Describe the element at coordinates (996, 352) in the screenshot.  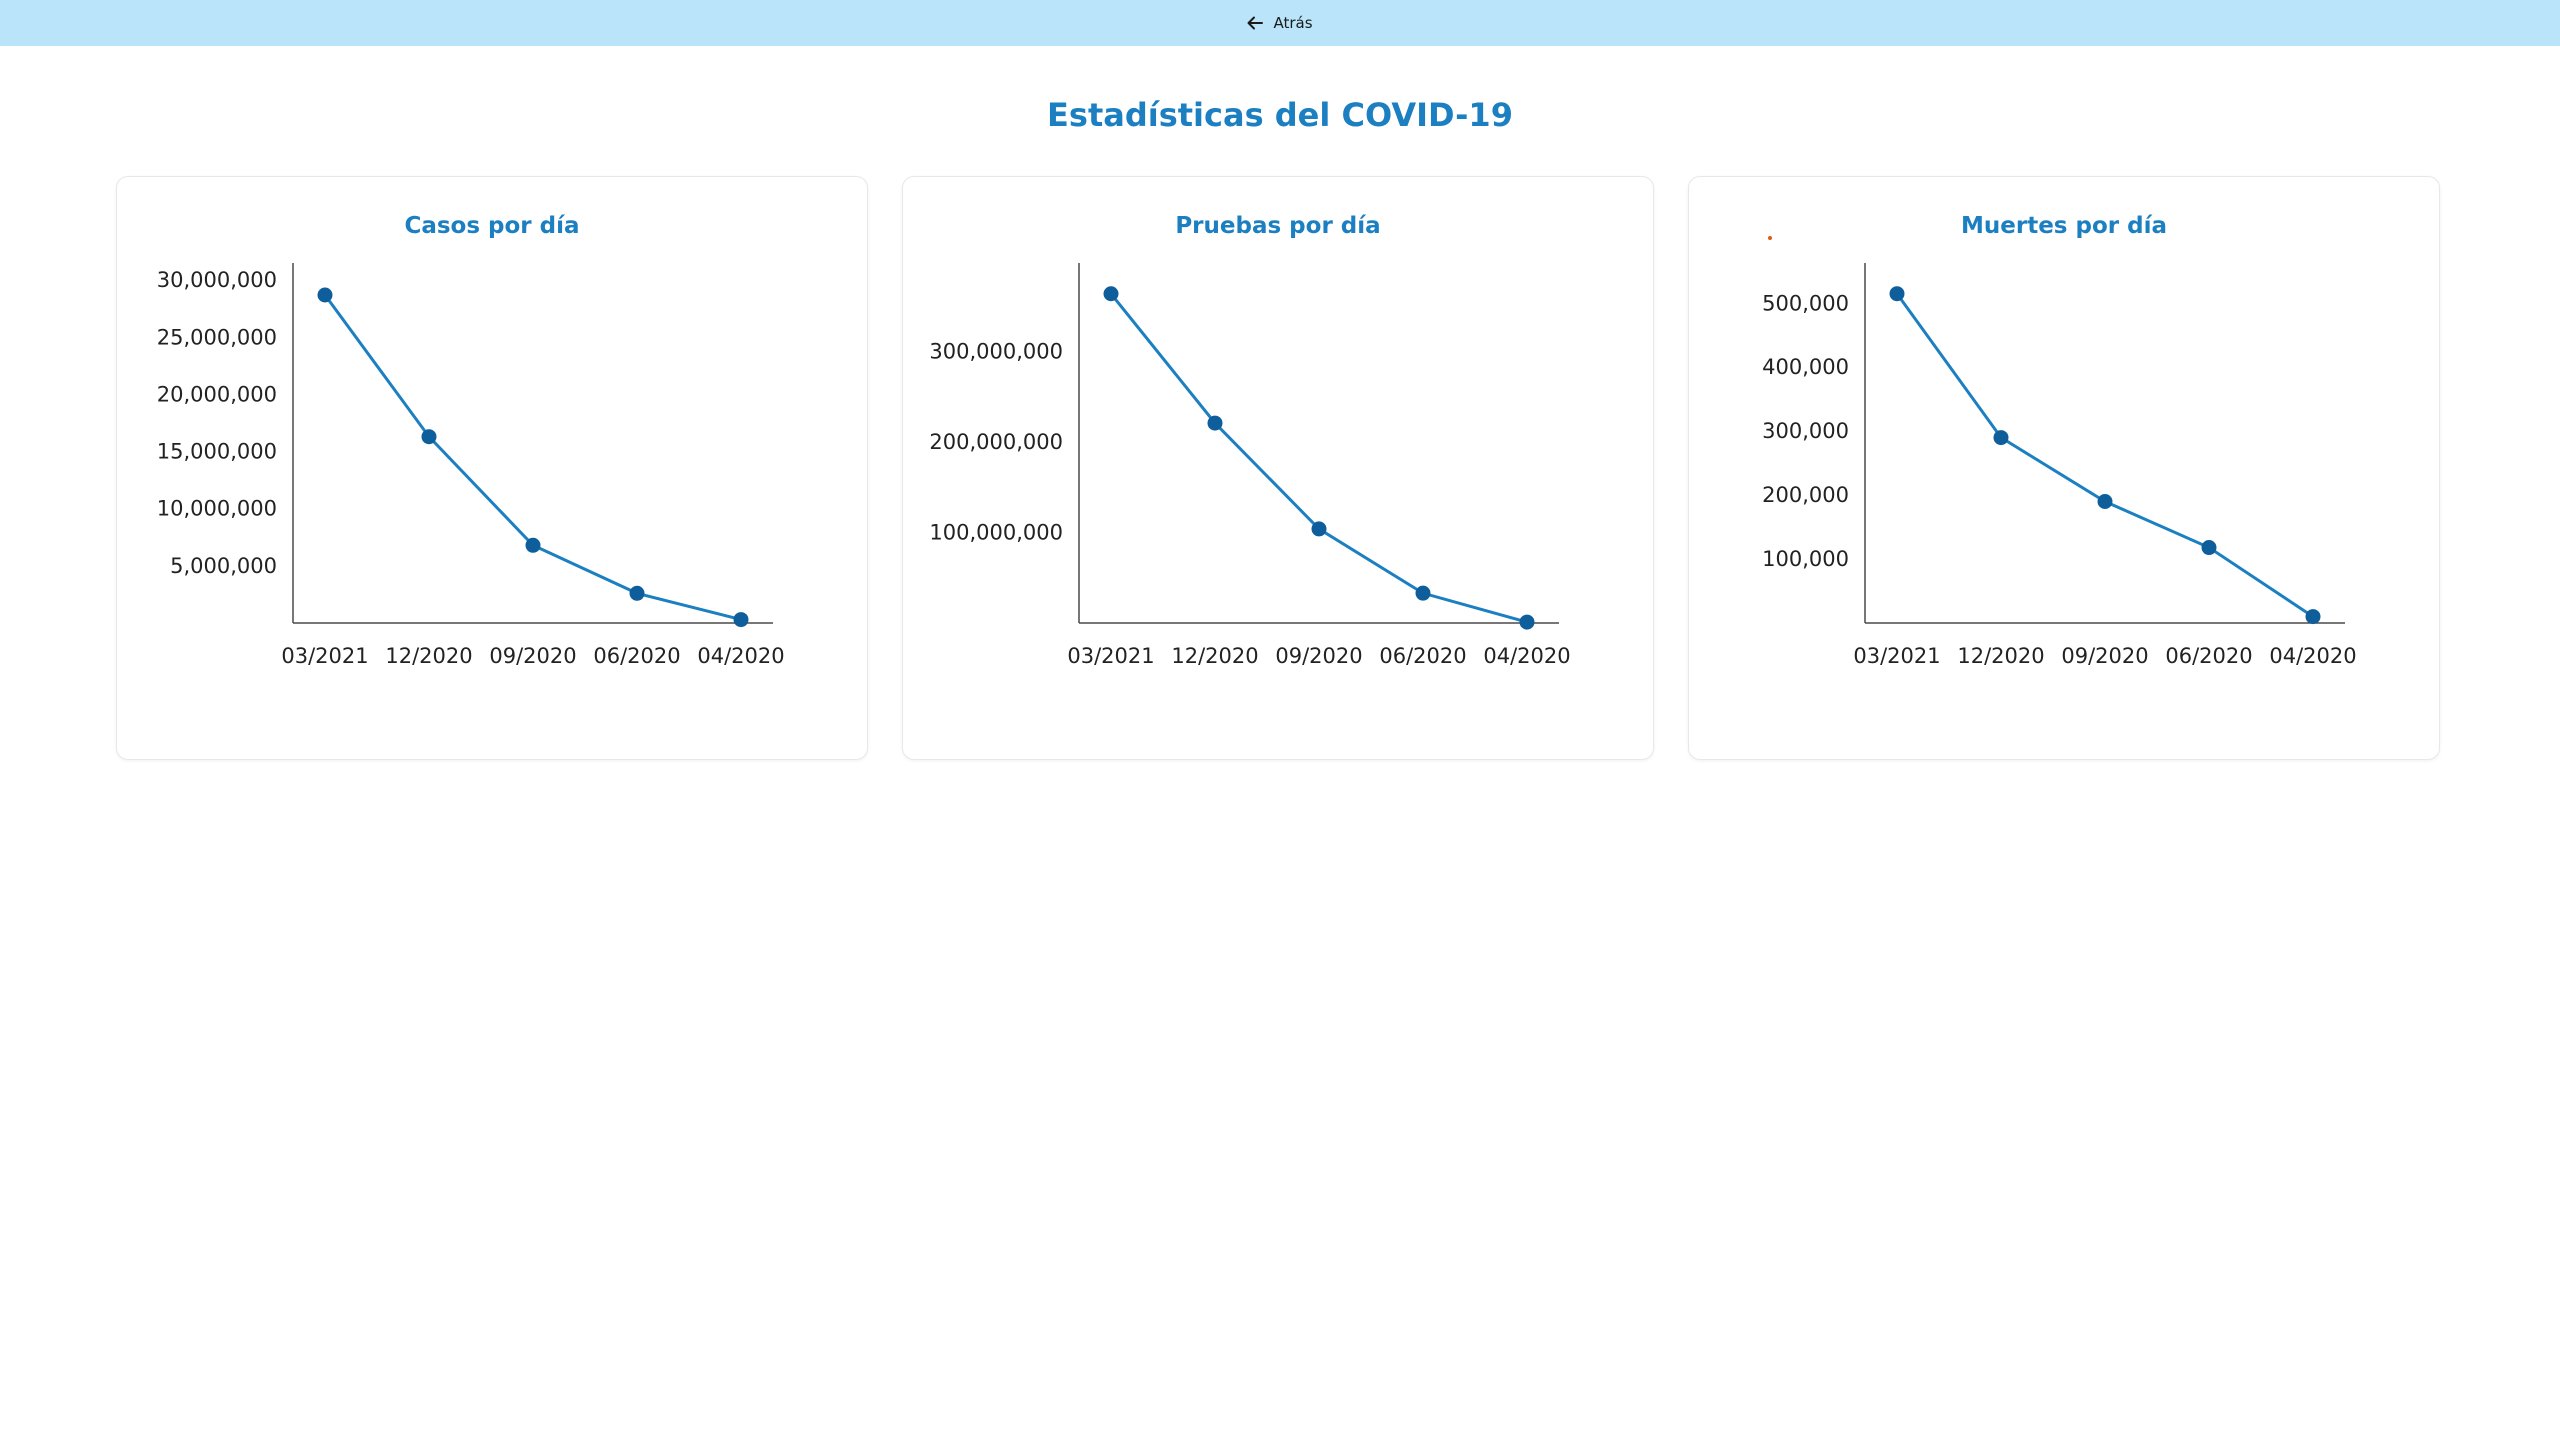
I see `y-tick-label: 300,000,000` at that location.